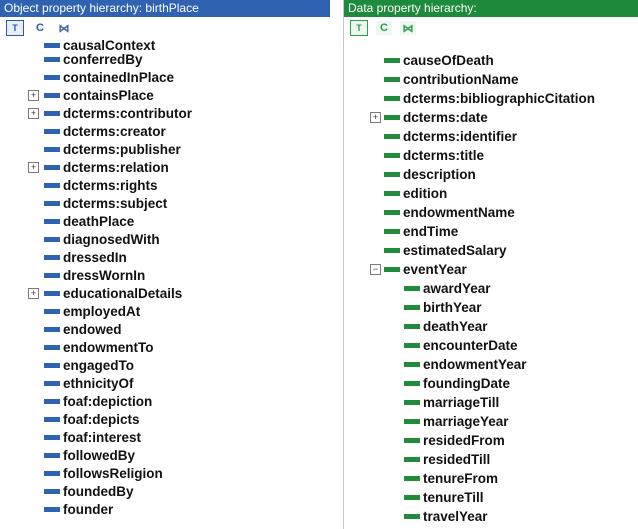 The width and height of the screenshot is (638, 529). Describe the element at coordinates (165, 473) in the screenshot. I see `tree-item: followsReligion` at that location.